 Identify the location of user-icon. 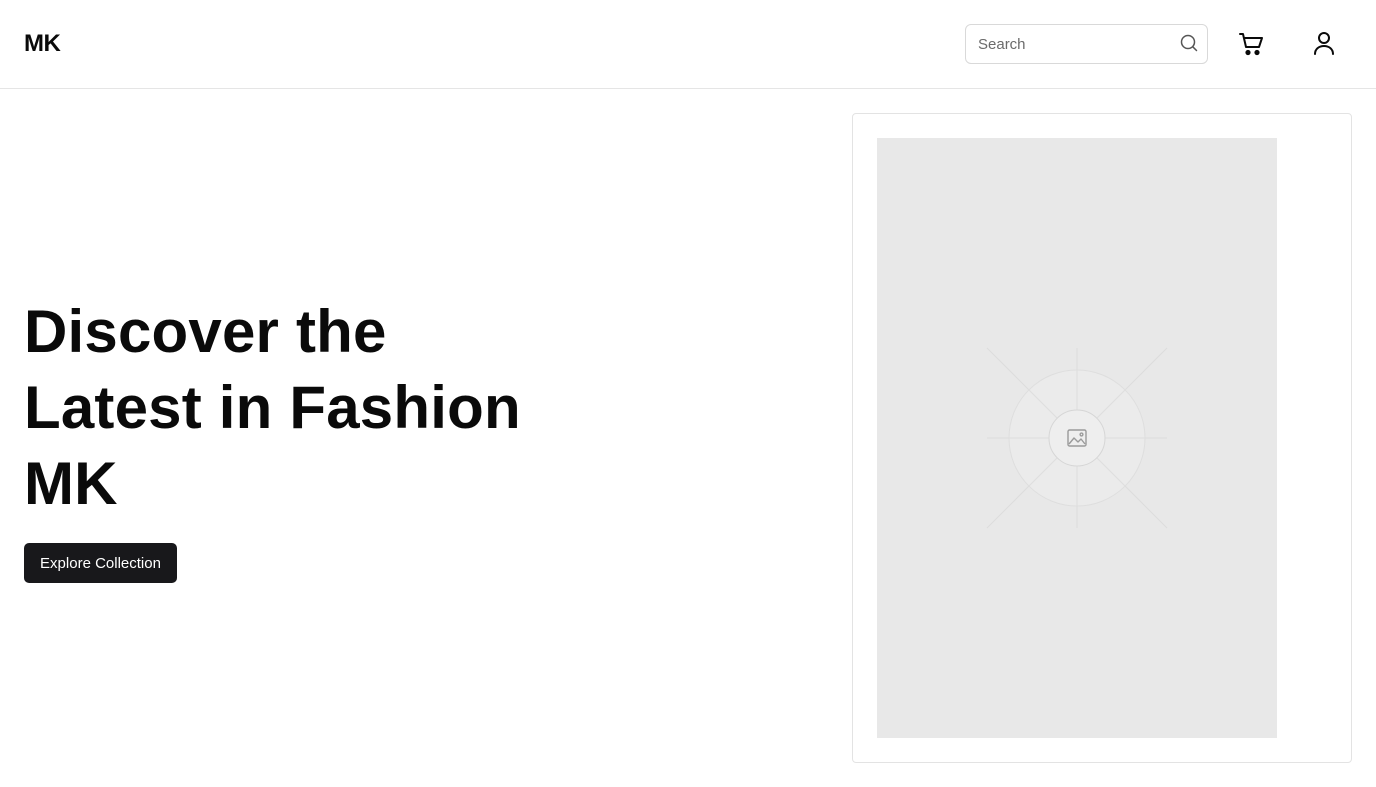
(1324, 44).